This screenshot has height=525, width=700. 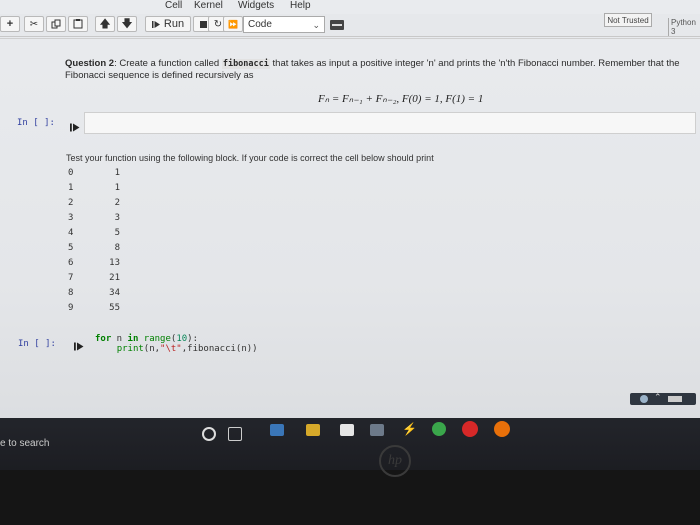 What do you see at coordinates (350, 38) in the screenshot?
I see `header-divider` at bounding box center [350, 38].